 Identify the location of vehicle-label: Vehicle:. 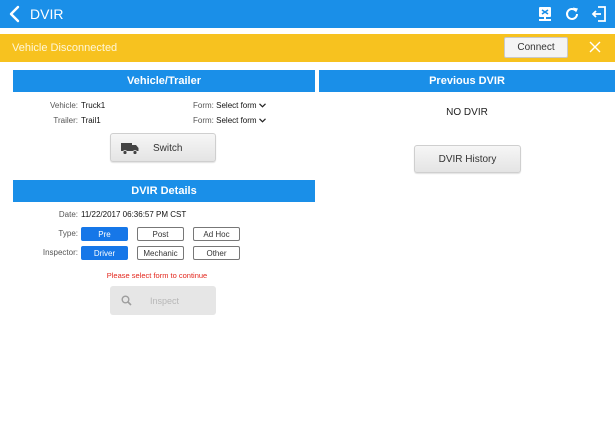
(63, 105).